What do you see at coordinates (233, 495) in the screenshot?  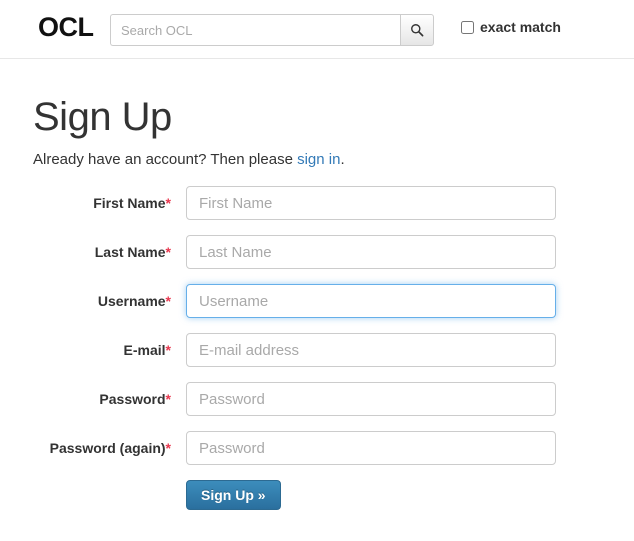 I see `sign-up-button: Sign Up »` at bounding box center [233, 495].